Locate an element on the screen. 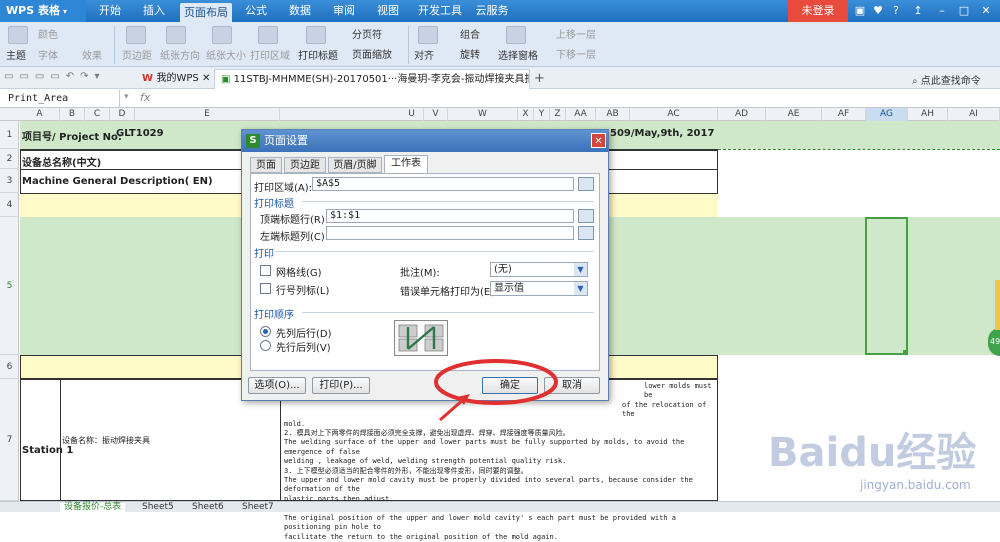  column-header: AF is located at coordinates (844, 114).